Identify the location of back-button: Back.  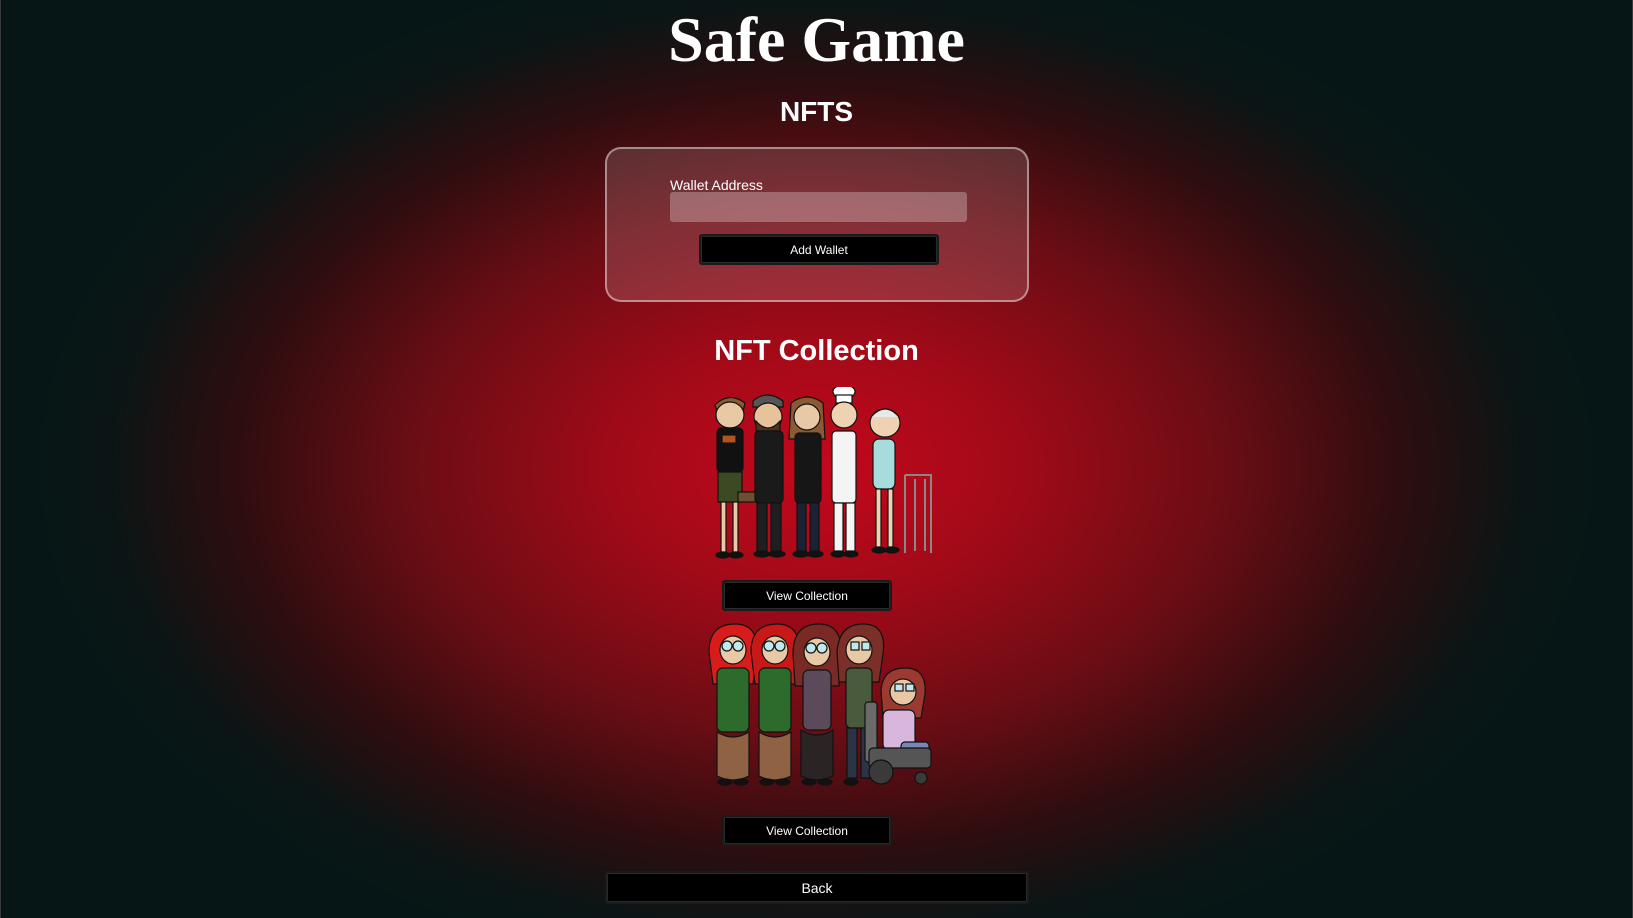
(817, 887).